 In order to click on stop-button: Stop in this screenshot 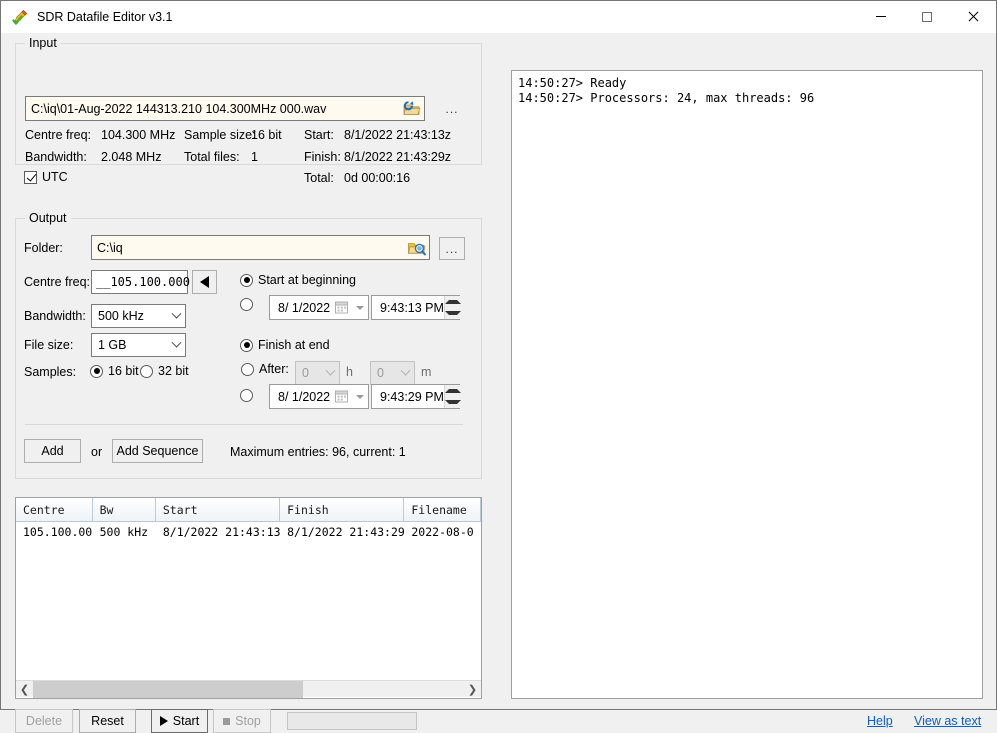, I will do `click(242, 721)`.